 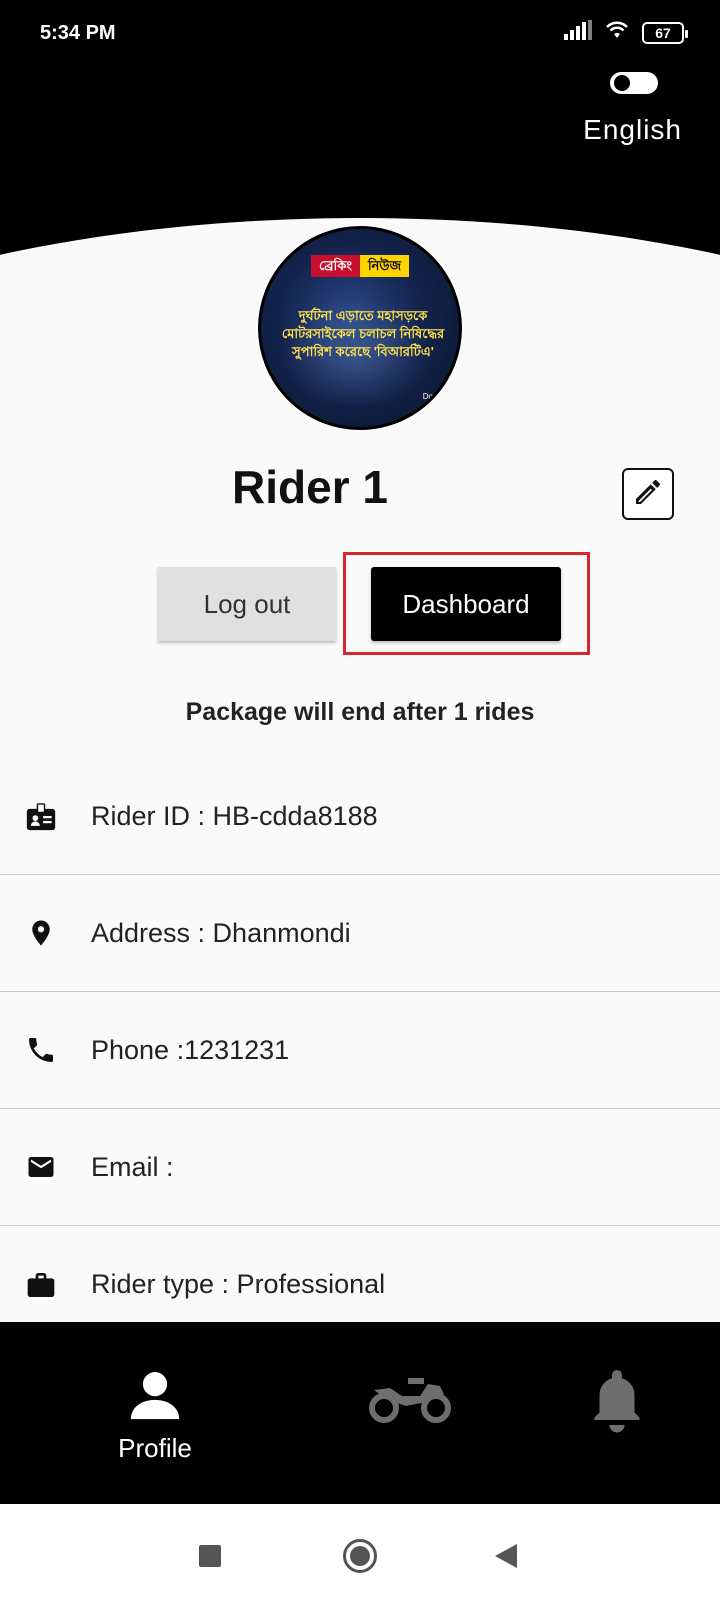 I want to click on avatar-corner-text: Downl, so click(x=433, y=396).